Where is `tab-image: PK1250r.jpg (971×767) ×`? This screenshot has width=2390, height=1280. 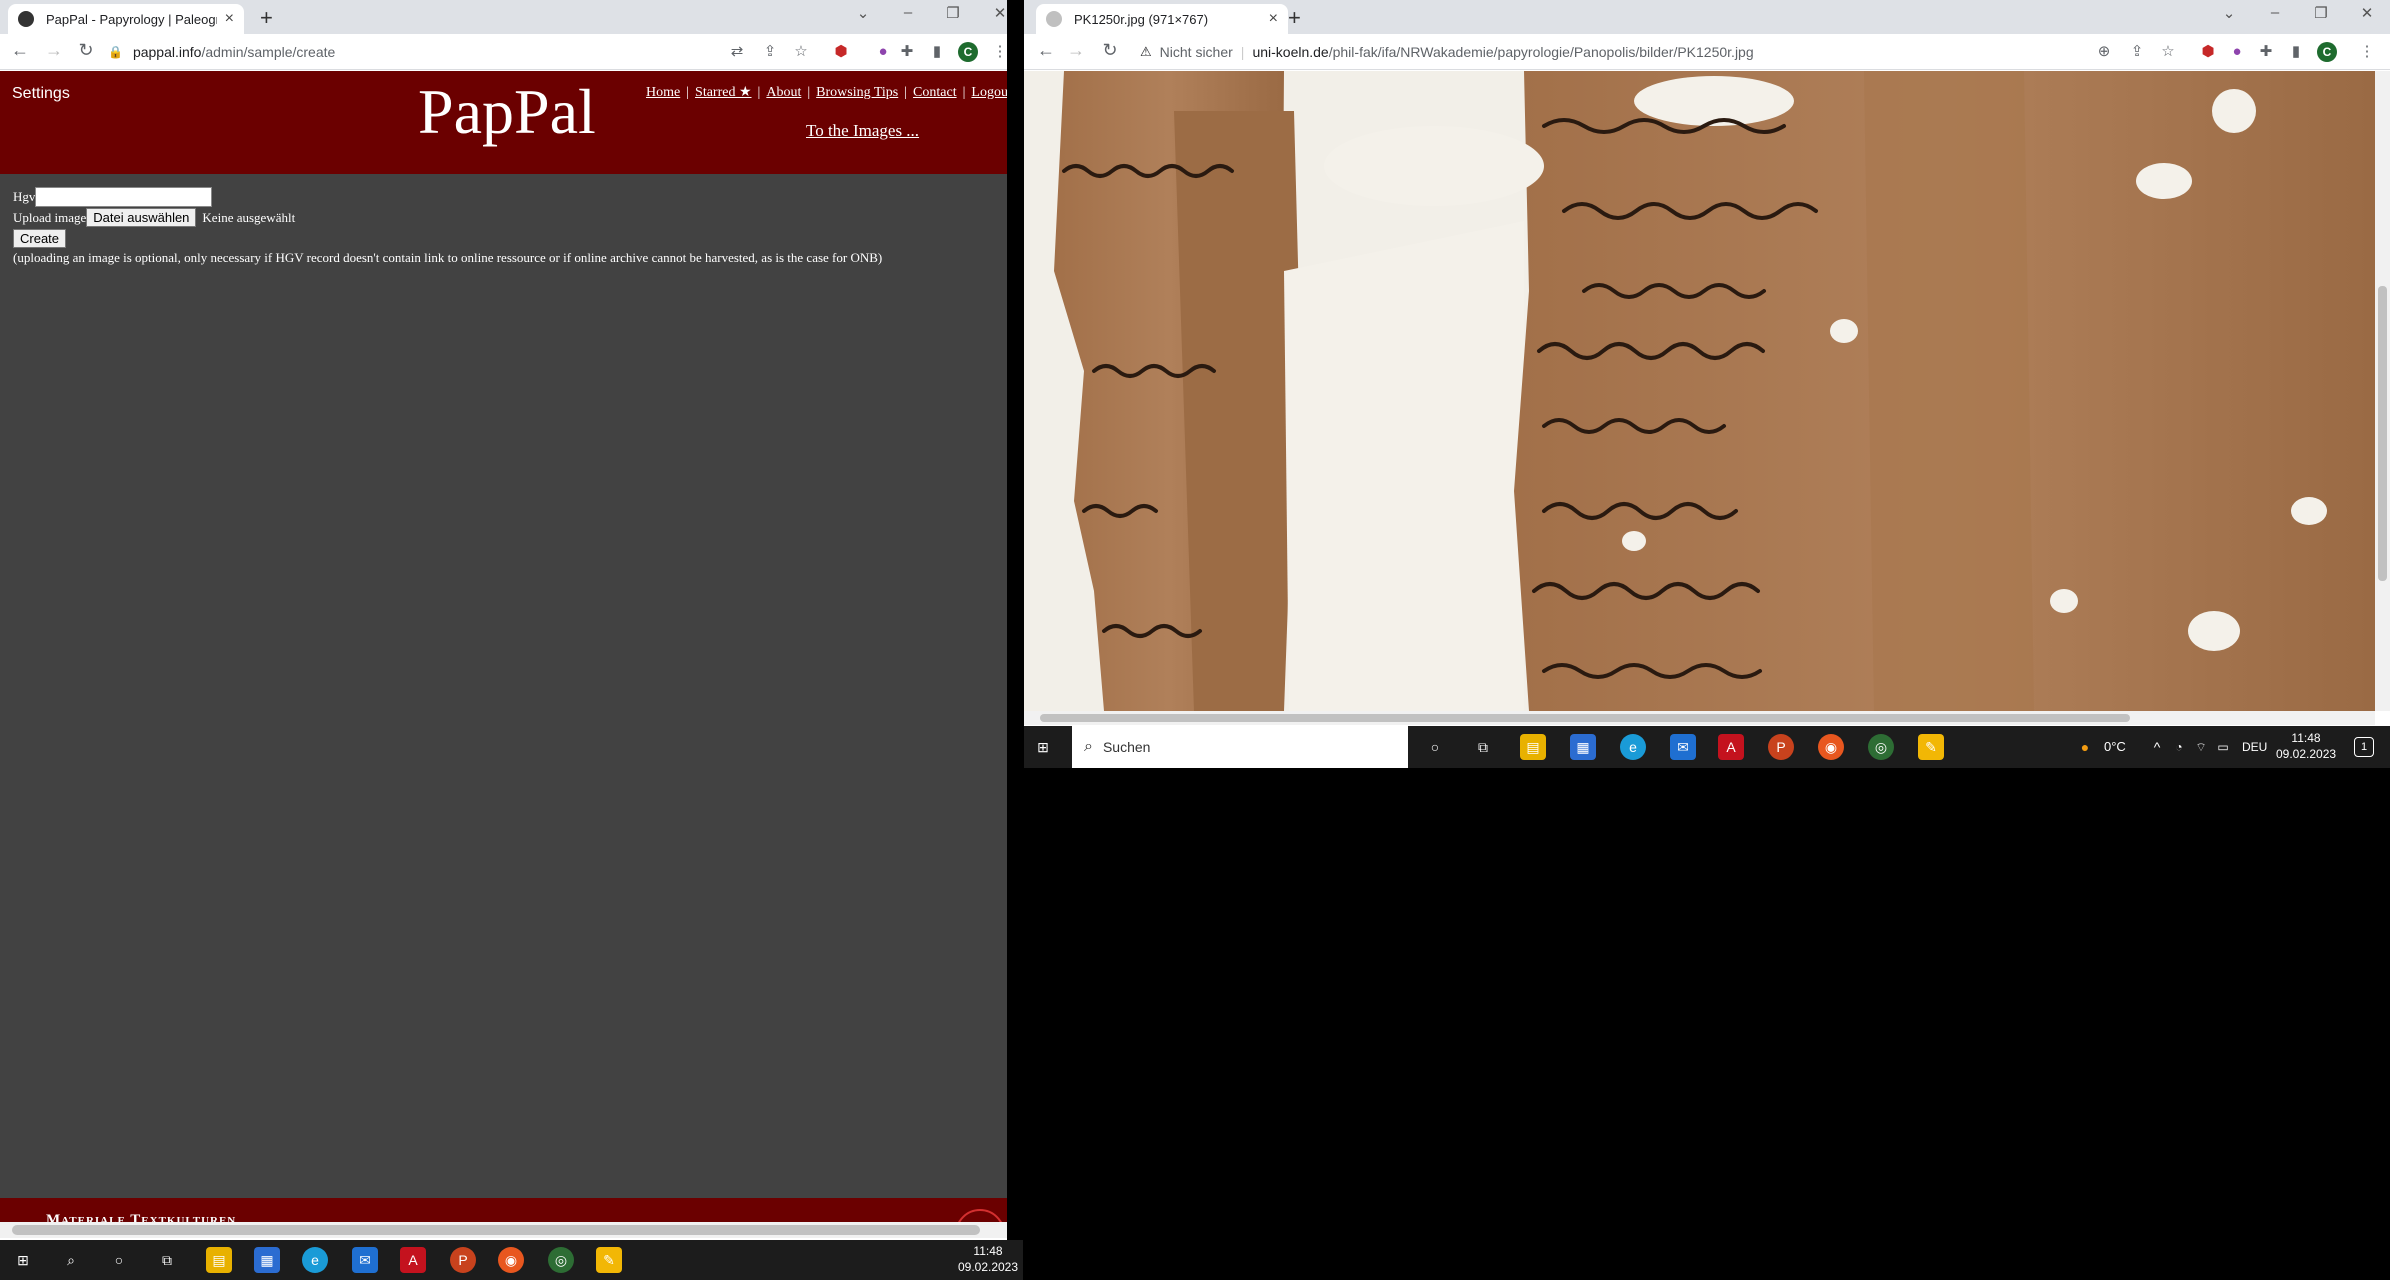 tab-image: PK1250r.jpg (971×767) × is located at coordinates (1162, 19).